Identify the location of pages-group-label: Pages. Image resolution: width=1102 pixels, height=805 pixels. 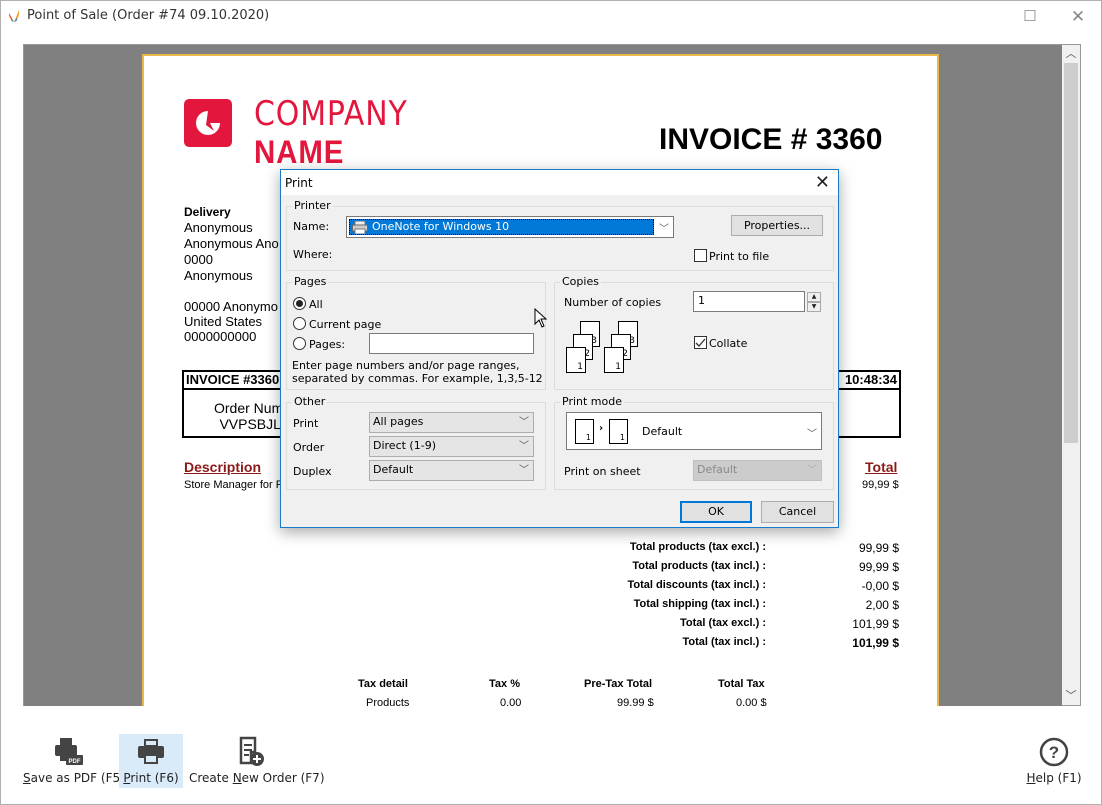
(310, 281).